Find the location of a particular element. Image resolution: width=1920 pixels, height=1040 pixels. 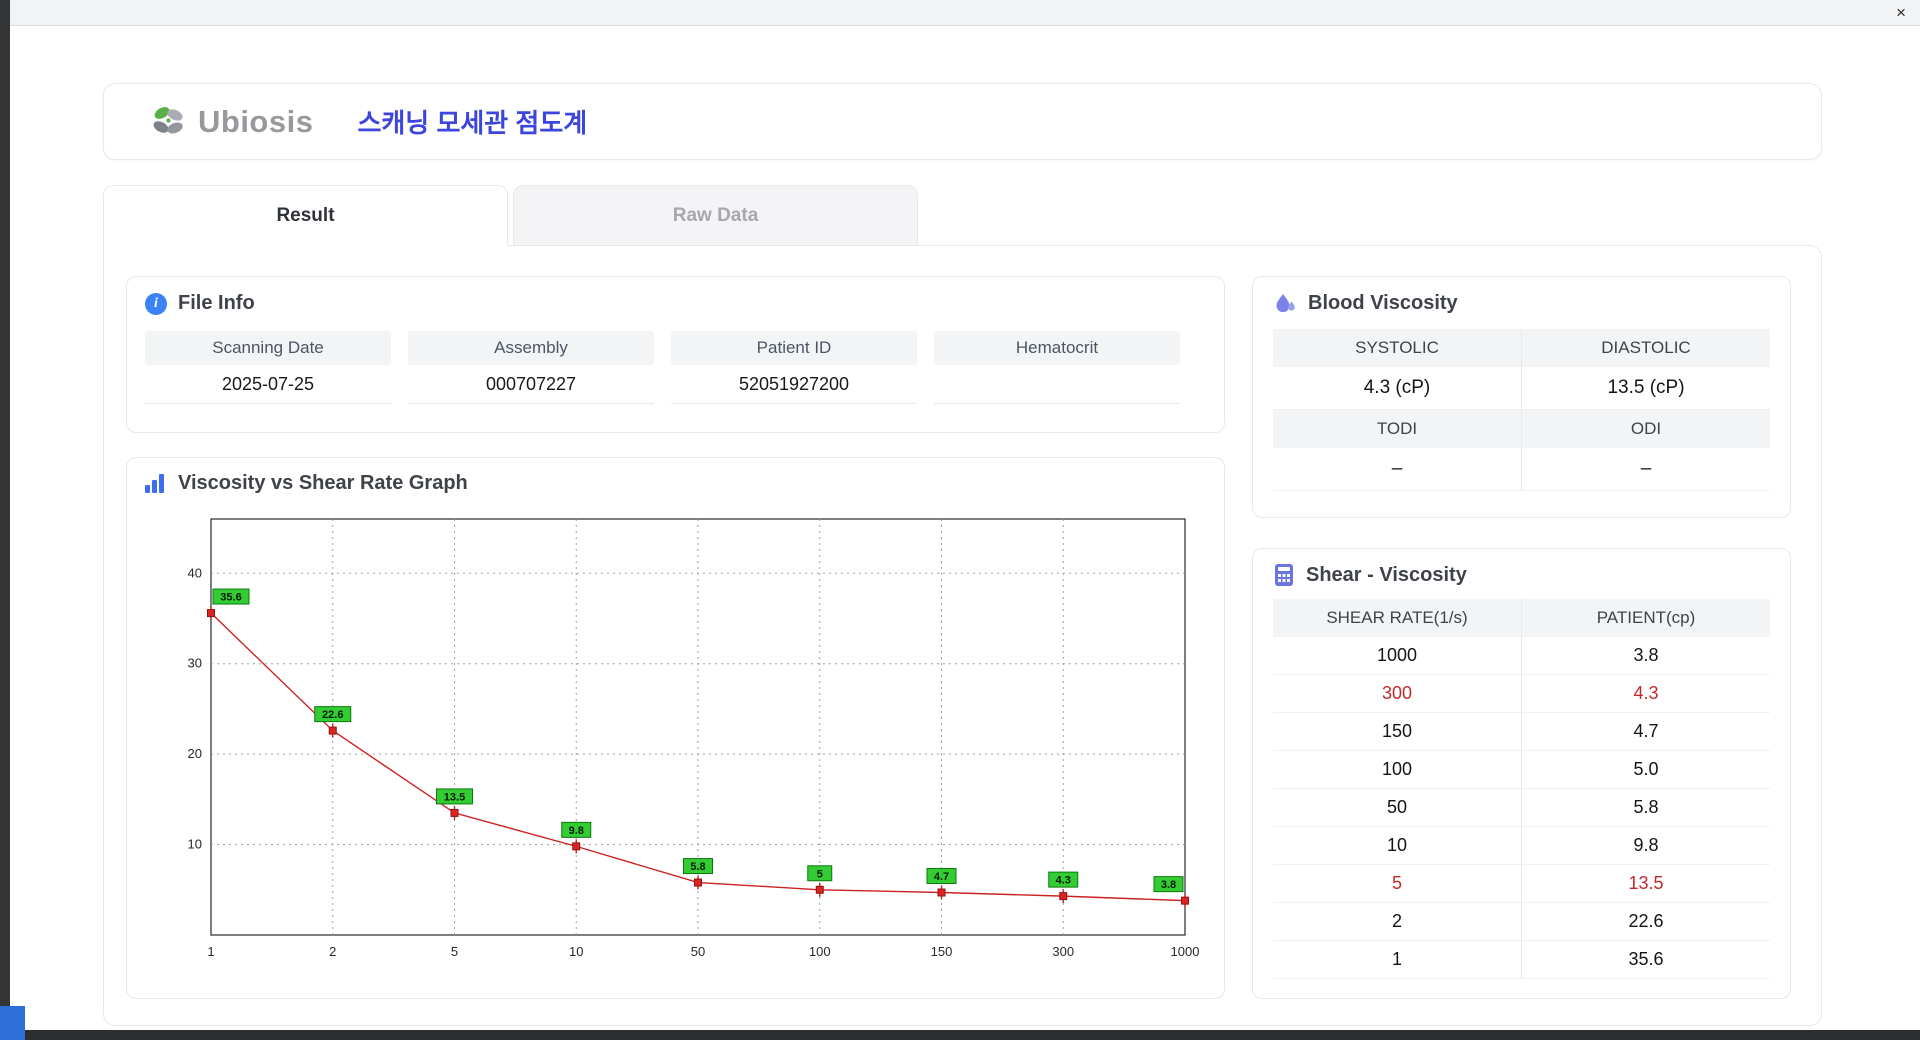

patient-viscosity-cell: 22.6 is located at coordinates (1645, 921).